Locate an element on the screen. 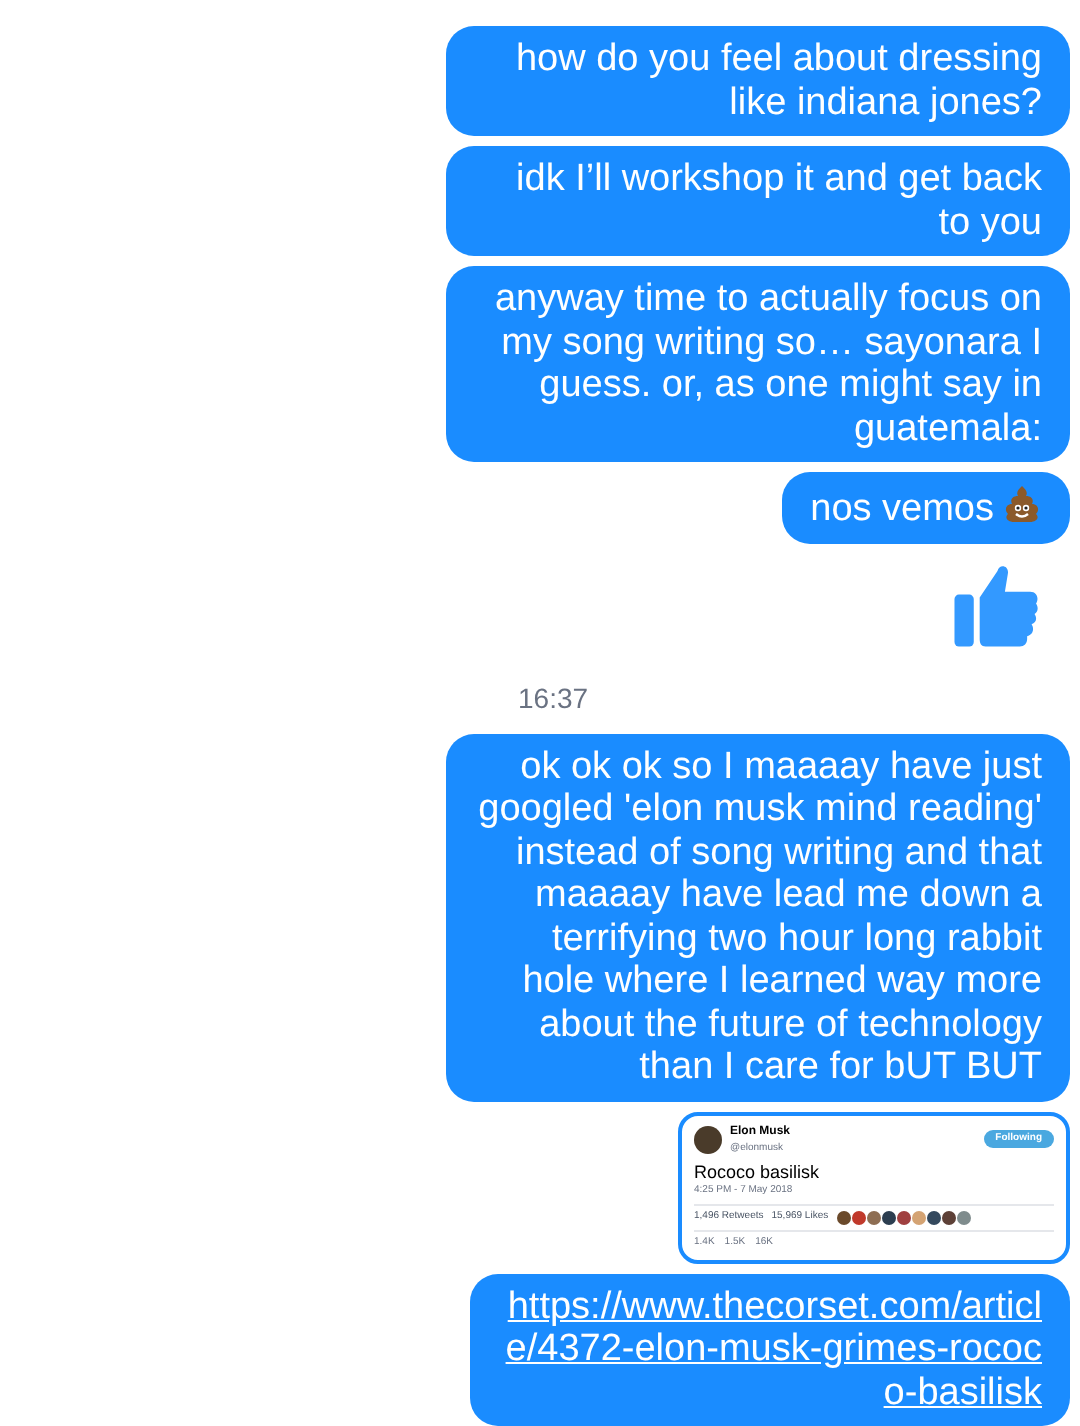  message-bubble: idk I’ll workshop it and get back to you is located at coordinates (758, 201).